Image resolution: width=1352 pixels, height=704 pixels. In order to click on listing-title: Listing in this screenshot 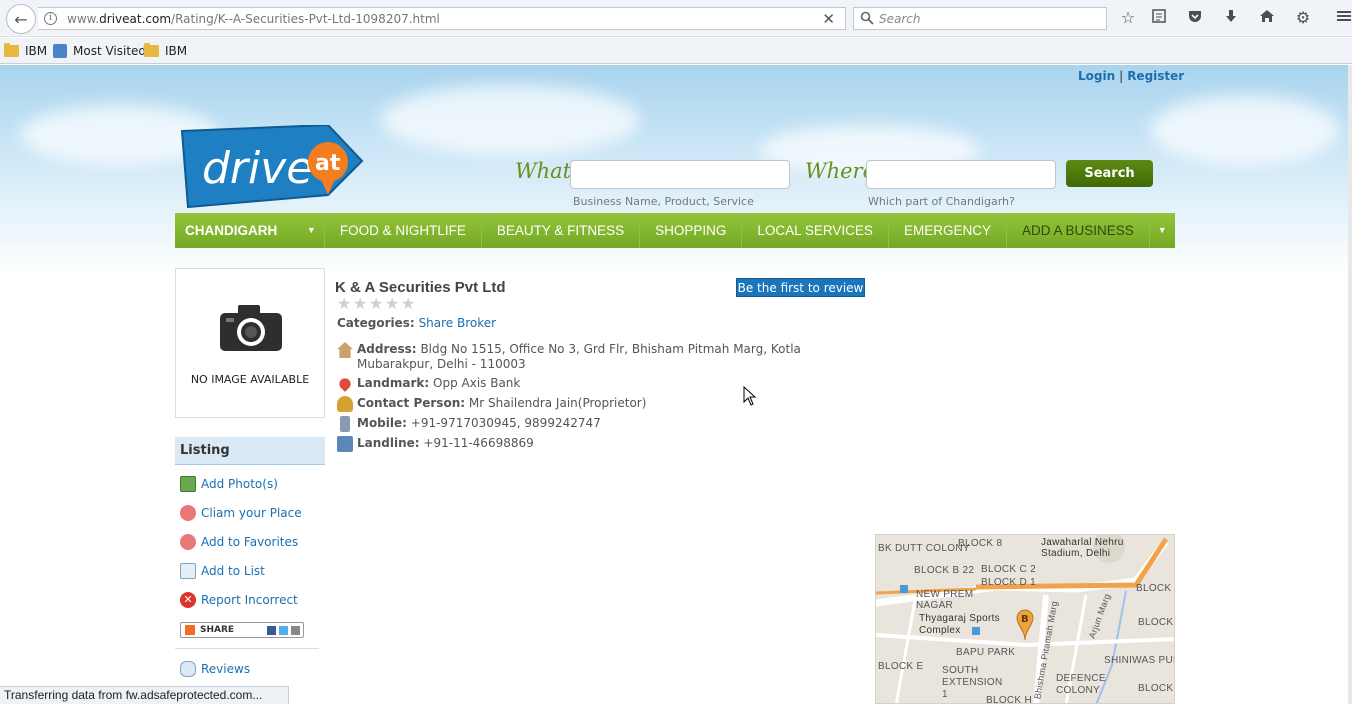, I will do `click(250, 451)`.